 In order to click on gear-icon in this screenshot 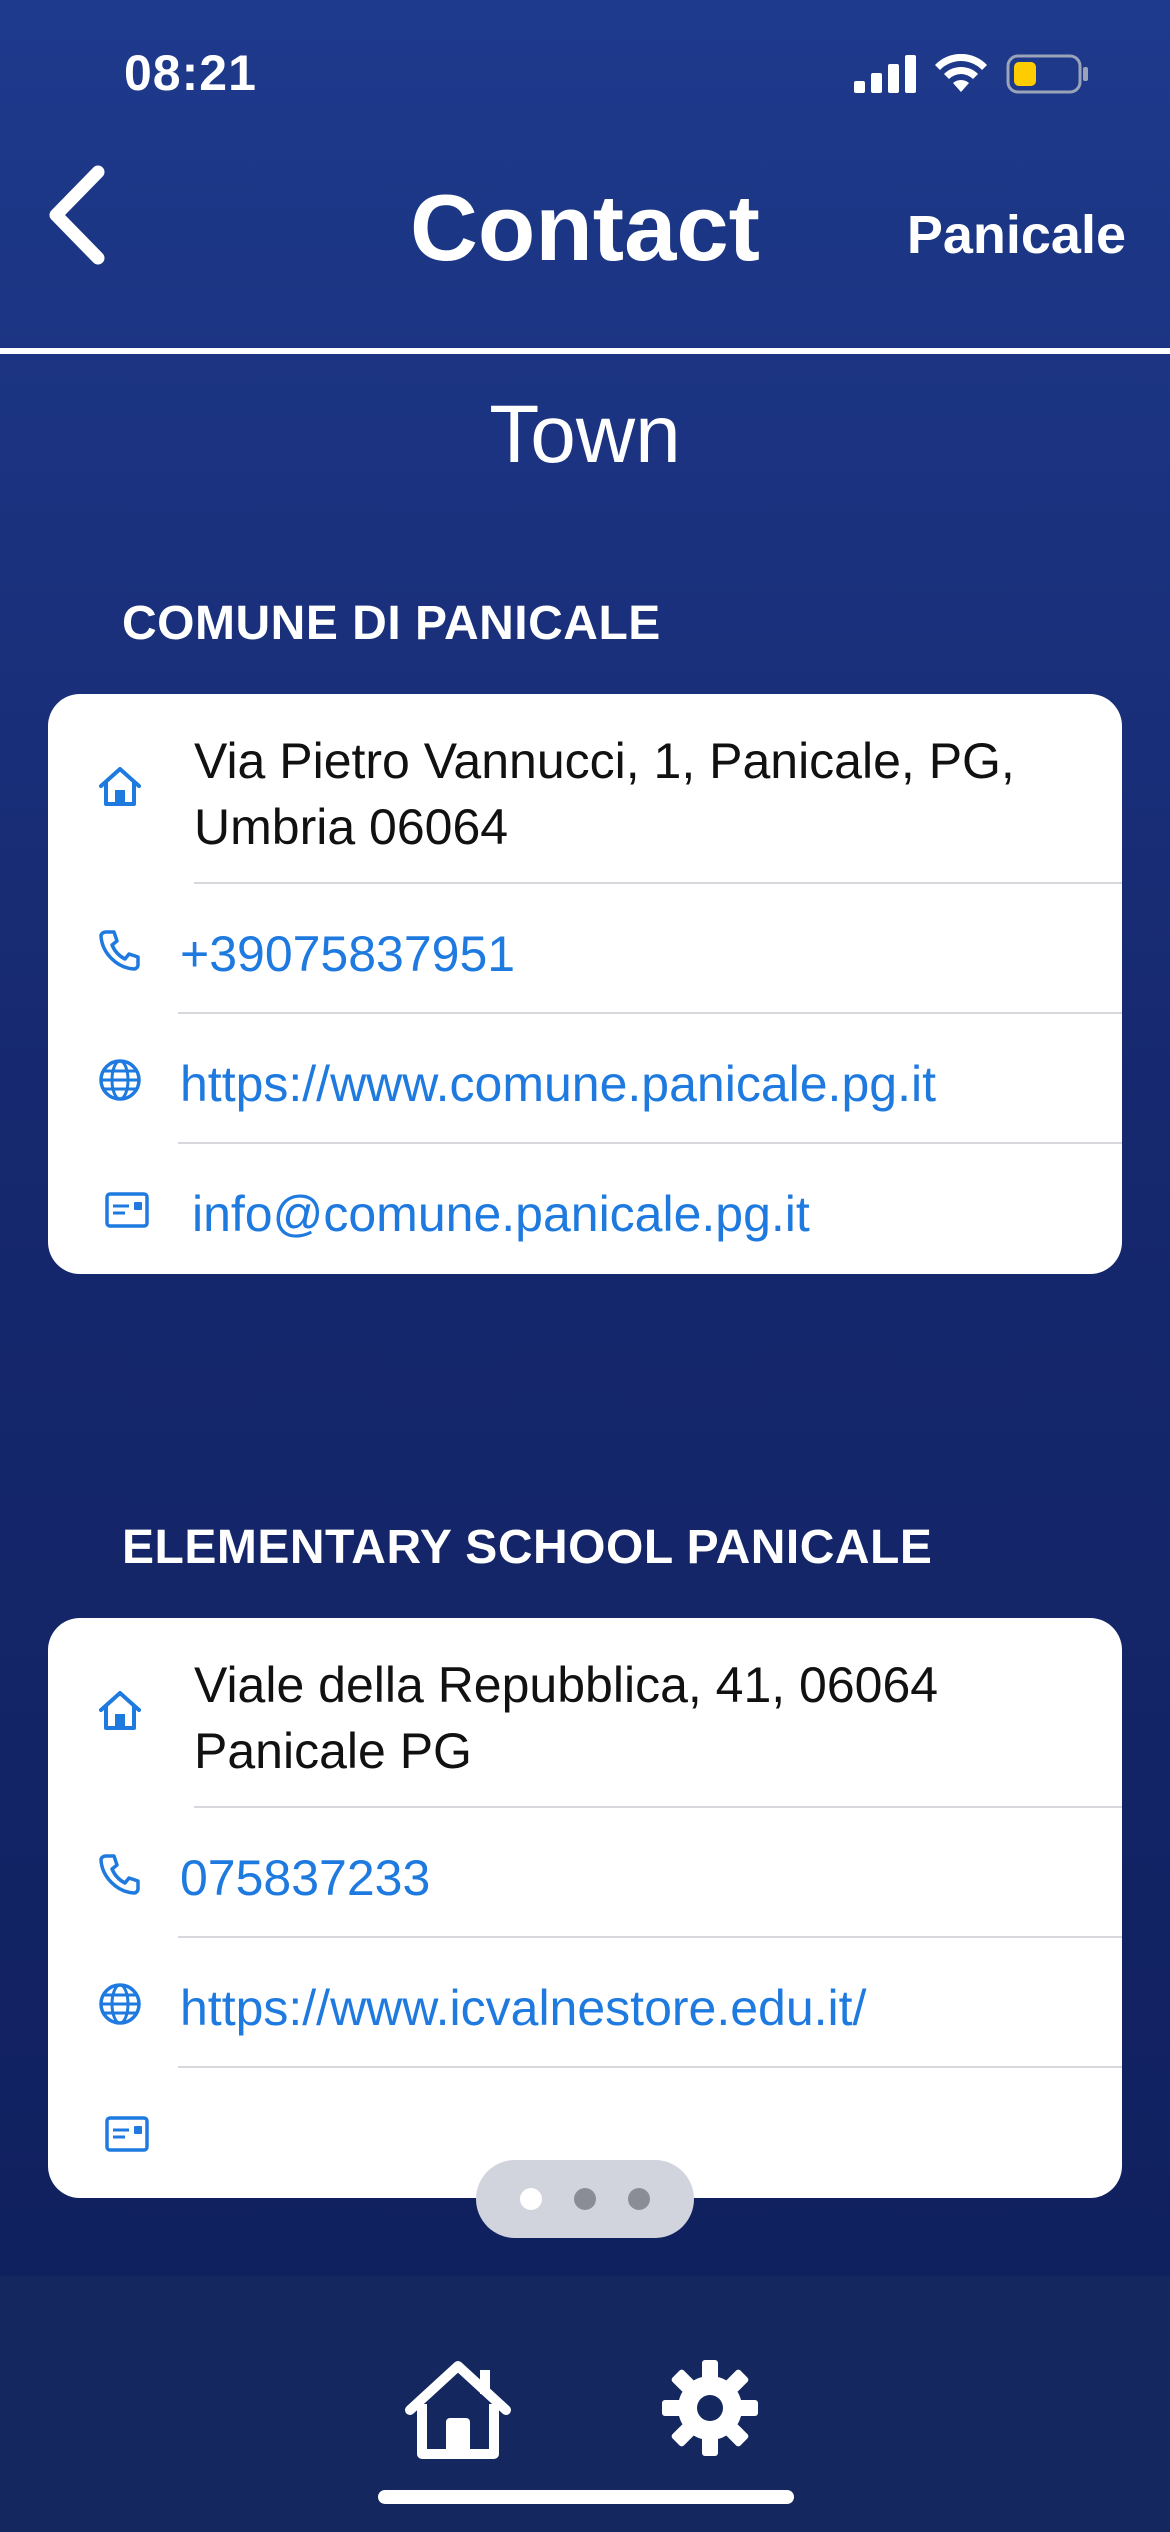, I will do `click(710, 2408)`.